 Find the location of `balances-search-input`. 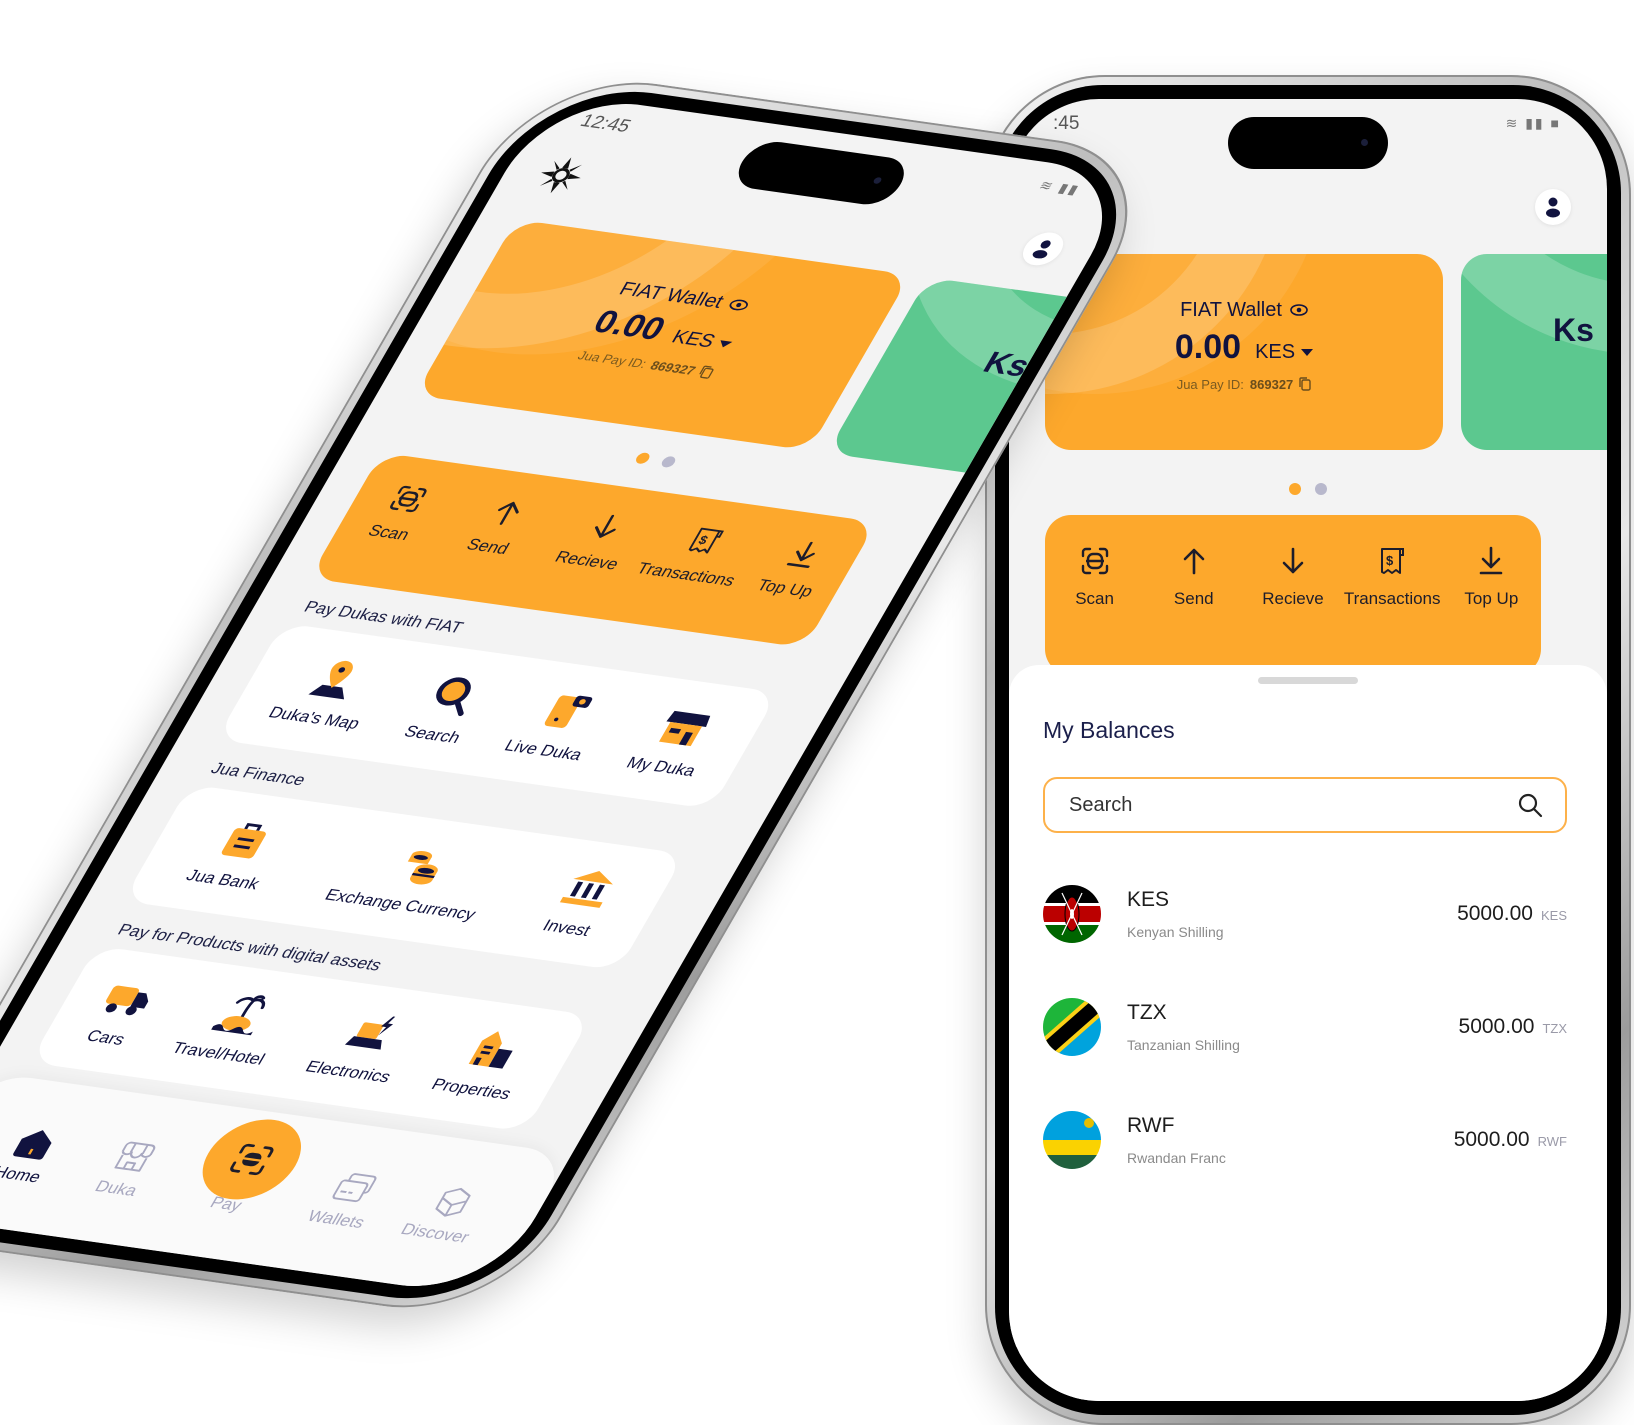

balances-search-input is located at coordinates (1292, 805).